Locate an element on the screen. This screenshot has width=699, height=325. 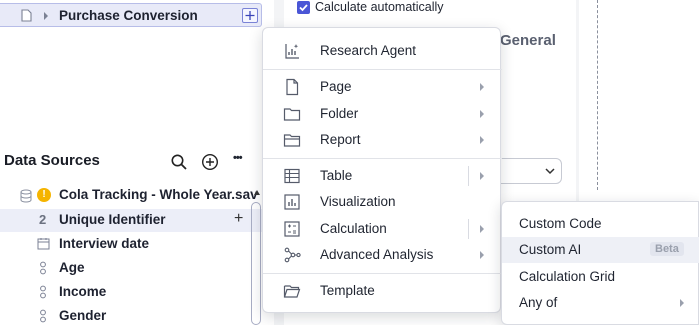
scrollbar is located at coordinates (256, 263).